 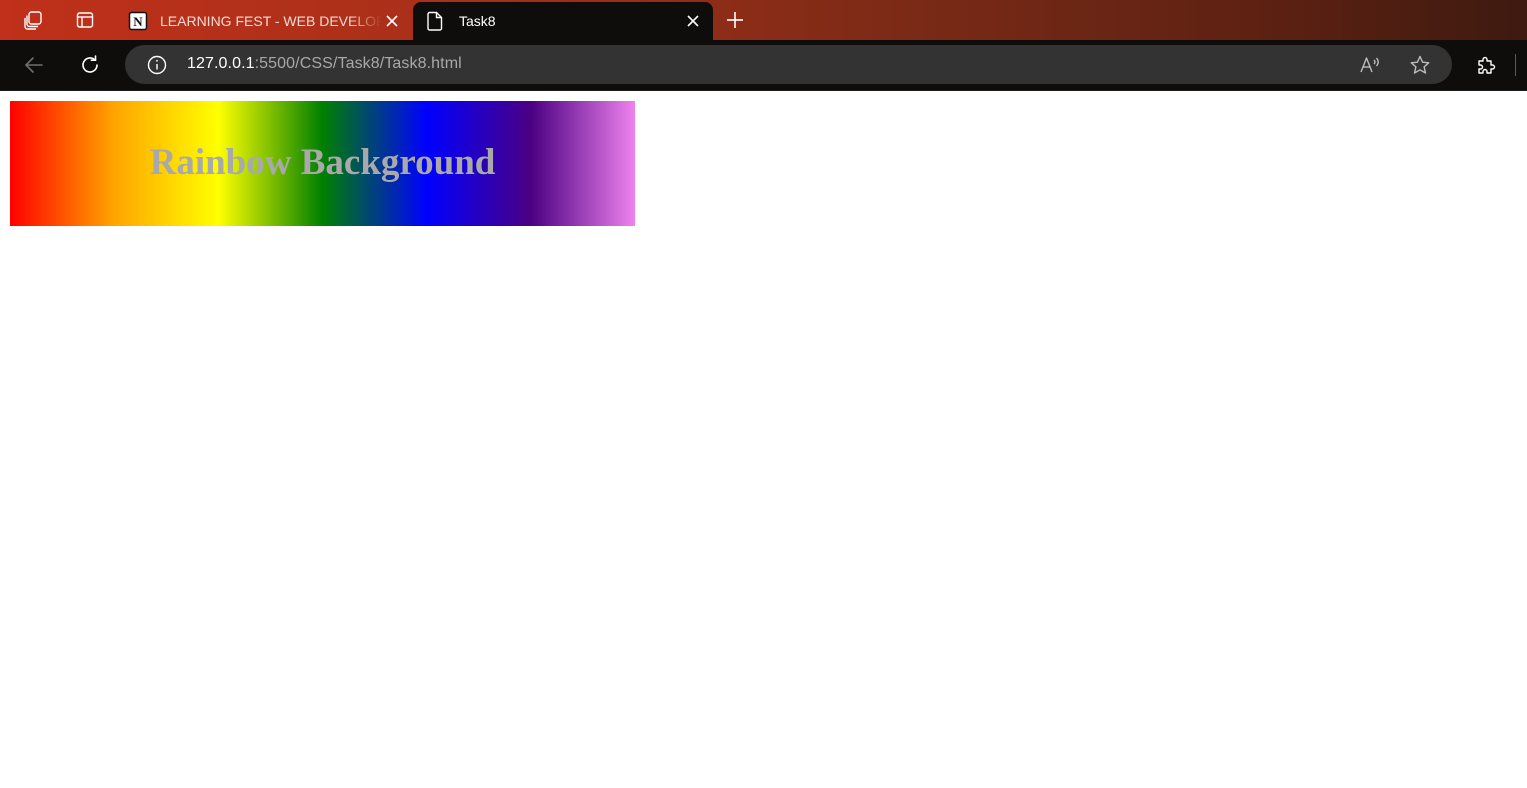 I want to click on url-text: 127.0.0.1:5500/CSS/Task8/Task8.html, so click(x=324, y=64).